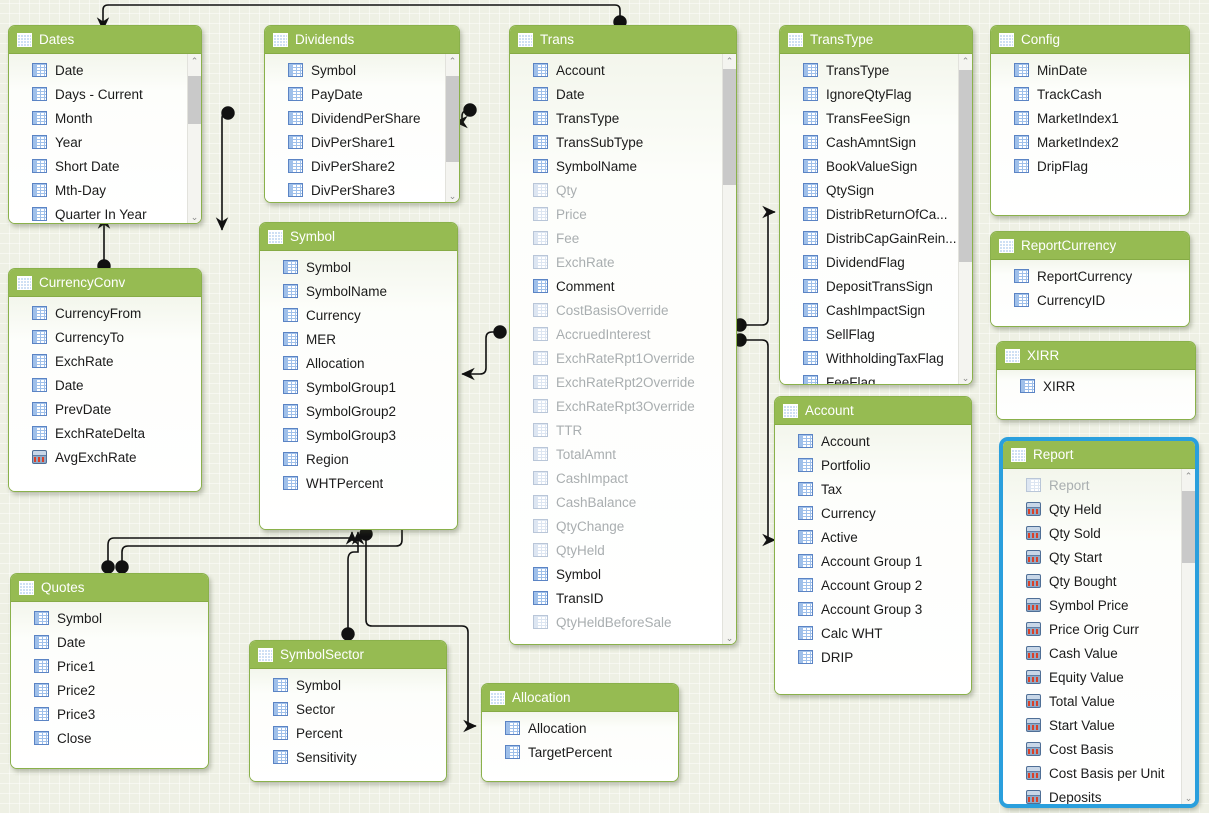  What do you see at coordinates (623, 526) in the screenshot?
I see `field-row: QtyChange` at bounding box center [623, 526].